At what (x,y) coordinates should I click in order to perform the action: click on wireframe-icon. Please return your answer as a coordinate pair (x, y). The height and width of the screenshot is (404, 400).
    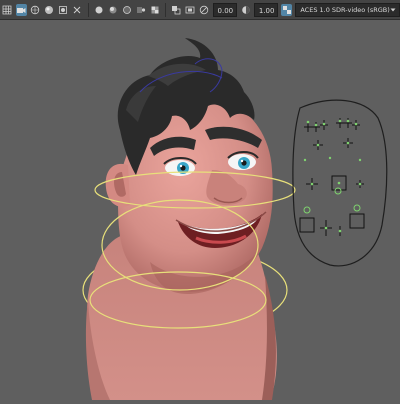
    Looking at the image, I should click on (35, 10).